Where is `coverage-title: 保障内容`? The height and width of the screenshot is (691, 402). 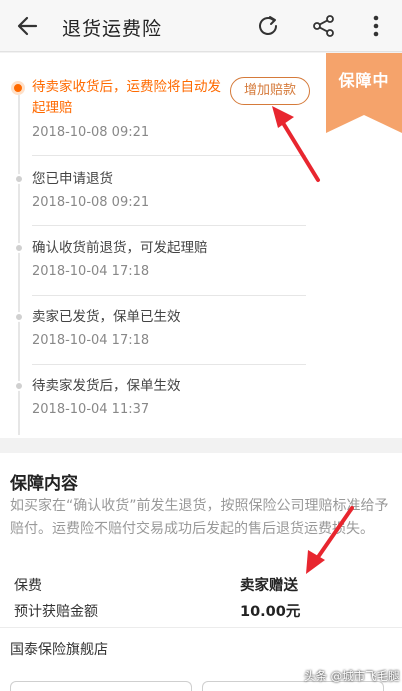
coverage-title: 保障内容 is located at coordinates (44, 484).